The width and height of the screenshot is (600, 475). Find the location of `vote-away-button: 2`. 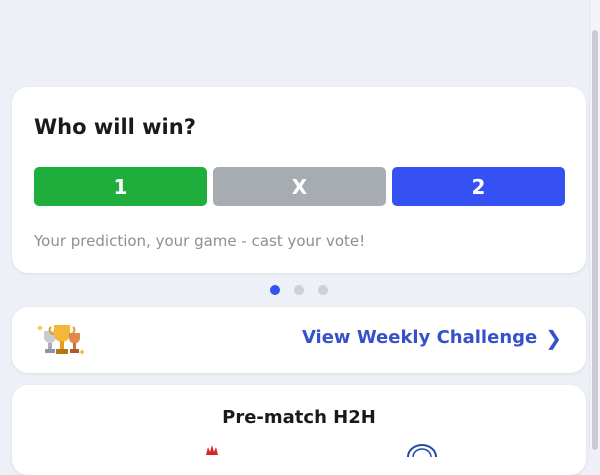

vote-away-button: 2 is located at coordinates (478, 186).